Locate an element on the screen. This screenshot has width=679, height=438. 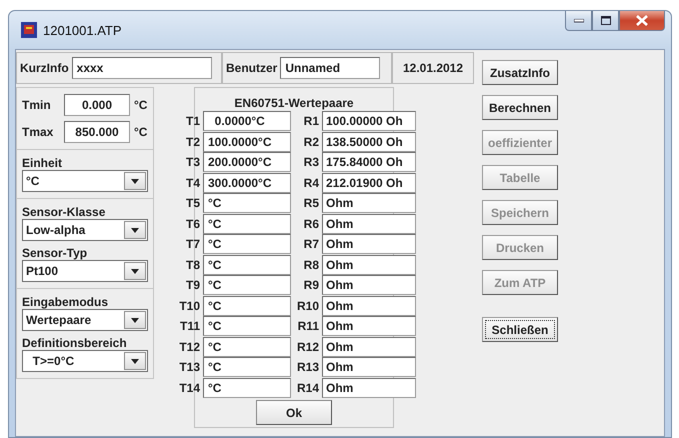
r-label: R14 is located at coordinates (308, 387).